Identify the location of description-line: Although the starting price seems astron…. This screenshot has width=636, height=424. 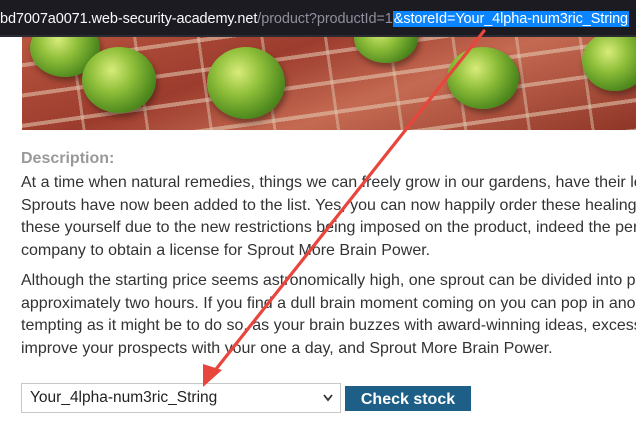
(328, 280).